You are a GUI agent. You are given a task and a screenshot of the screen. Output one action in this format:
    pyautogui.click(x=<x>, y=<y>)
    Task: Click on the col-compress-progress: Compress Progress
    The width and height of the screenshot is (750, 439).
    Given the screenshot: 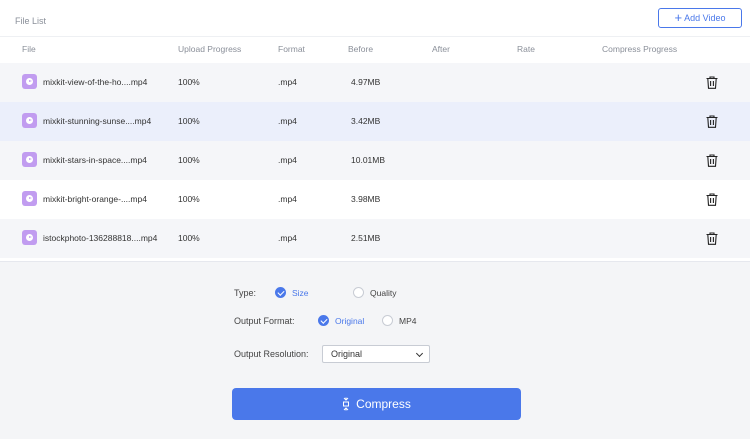 What is the action you would take?
    pyautogui.click(x=640, y=49)
    